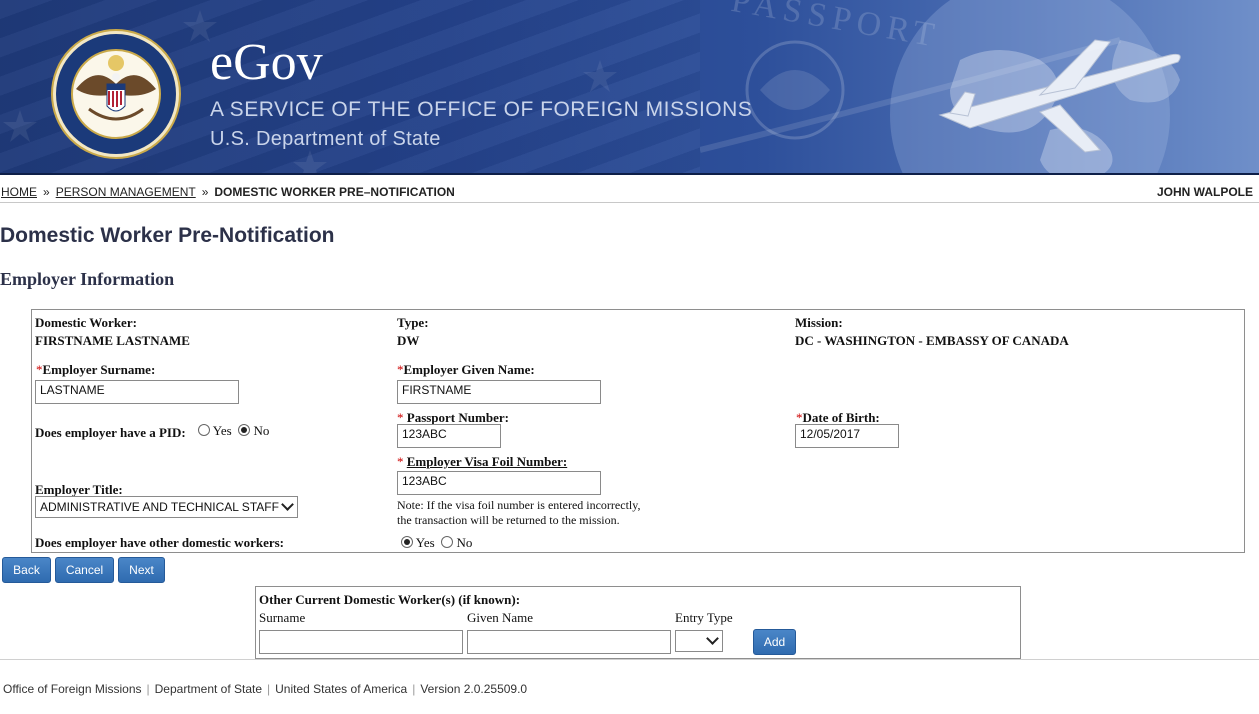 This screenshot has width=1259, height=714. What do you see at coordinates (464, 542) in the screenshot?
I see `other-workers-no-label: No` at bounding box center [464, 542].